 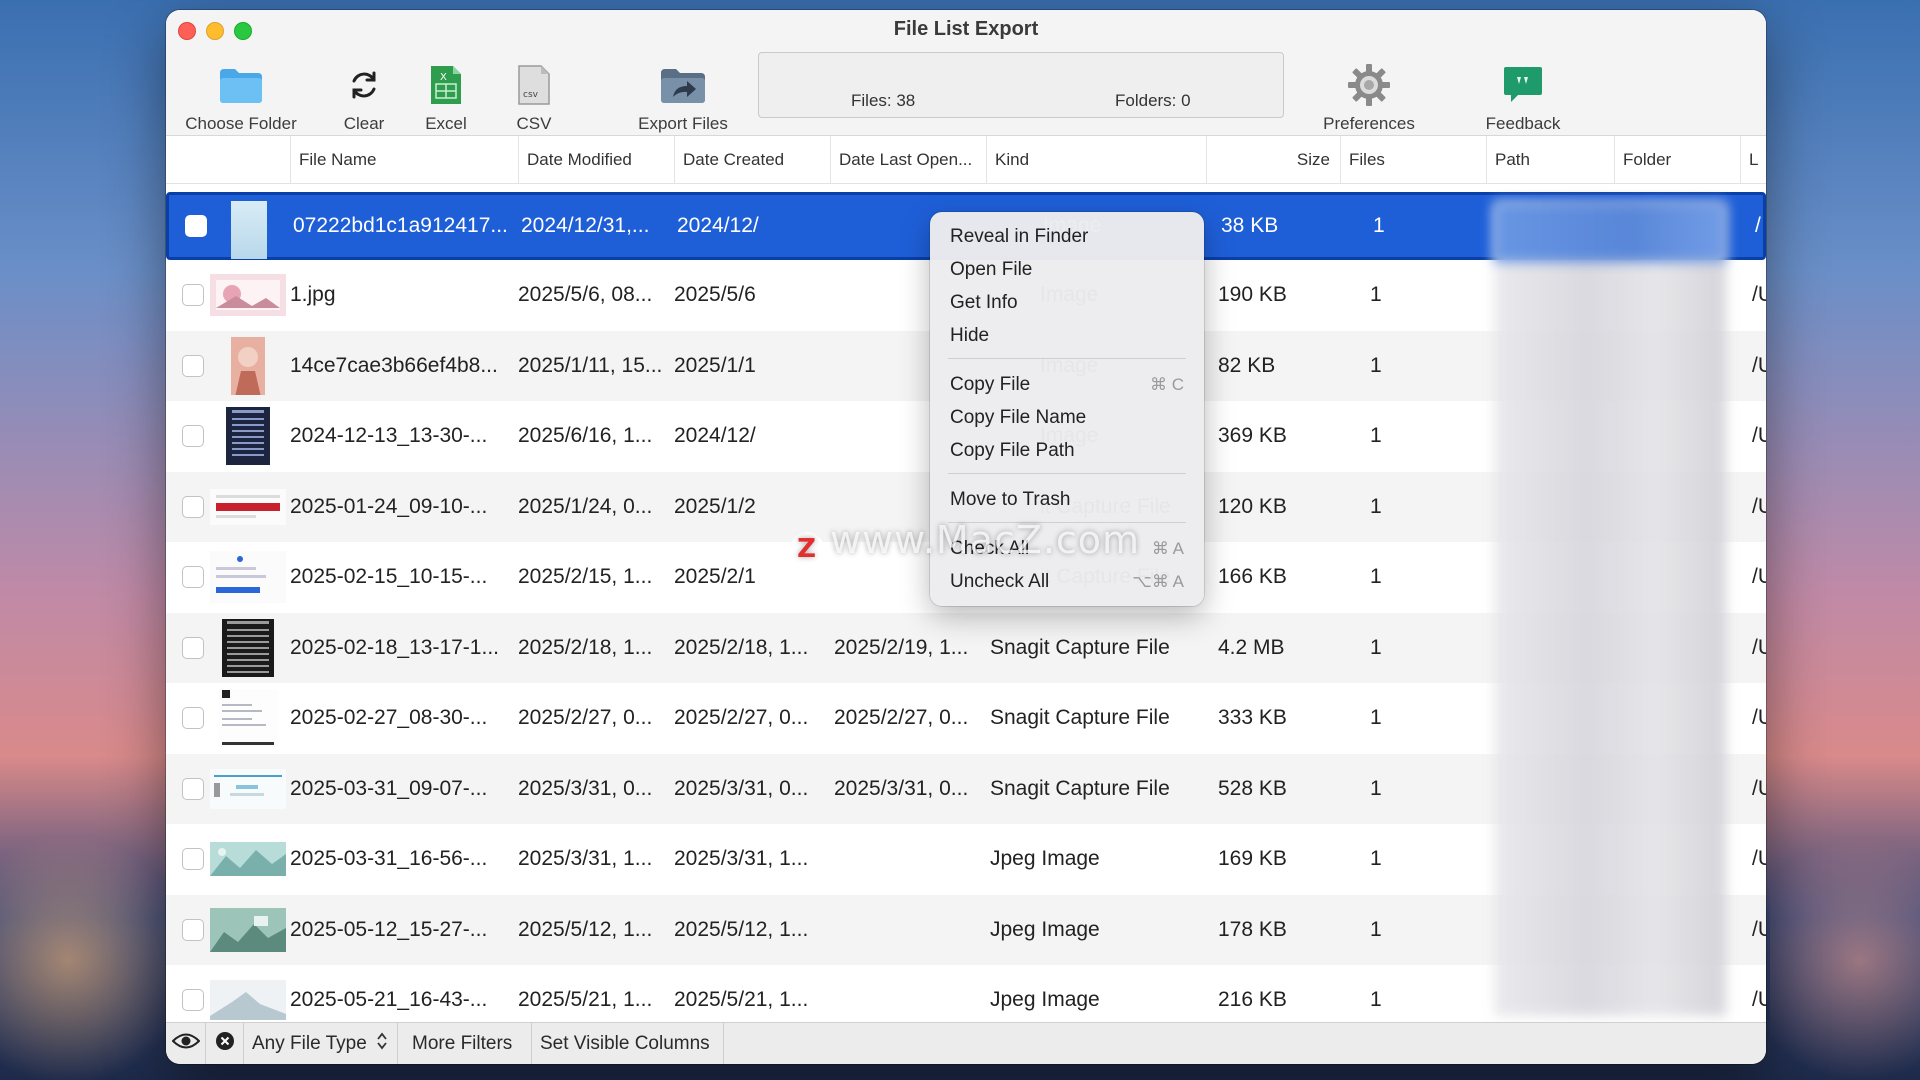 What do you see at coordinates (628, 1043) in the screenshot?
I see `set-visible-columns-button: Set Visible Columns` at bounding box center [628, 1043].